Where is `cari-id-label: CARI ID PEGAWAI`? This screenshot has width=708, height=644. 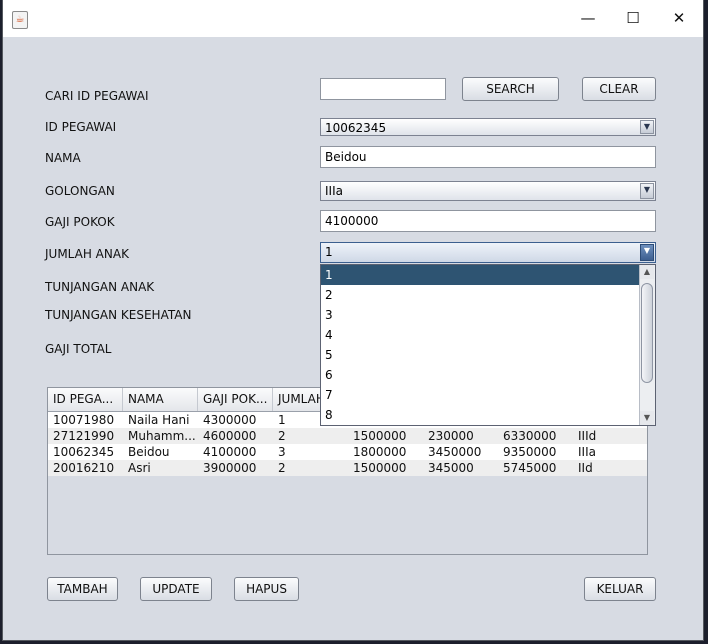
cari-id-label: CARI ID PEGAWAI is located at coordinates (97, 96).